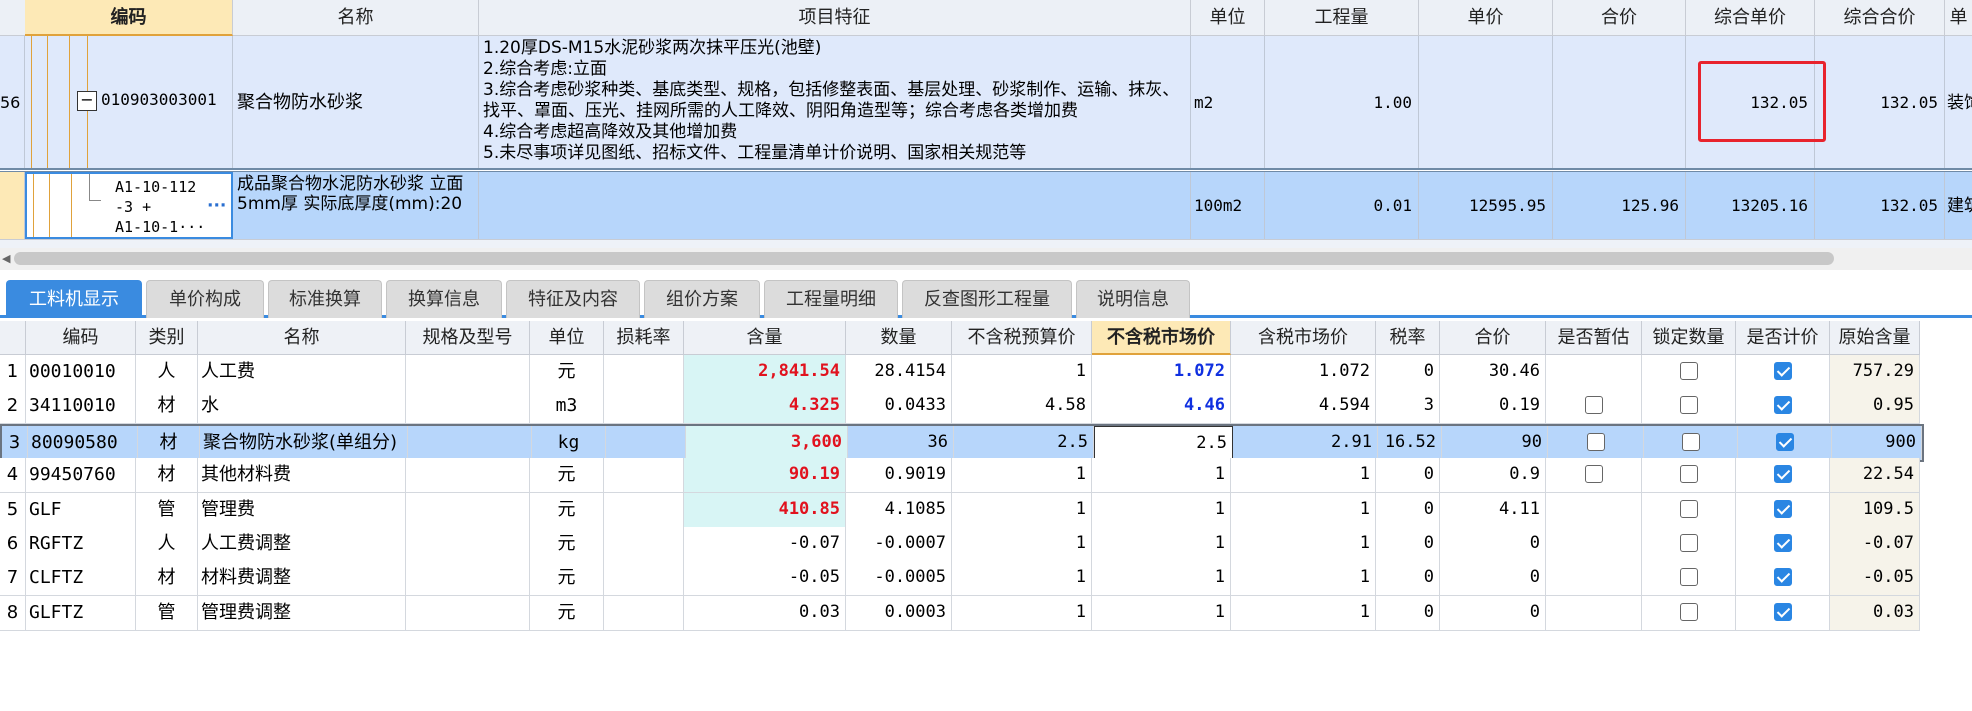 The width and height of the screenshot is (1972, 711). What do you see at coordinates (1493, 406) in the screenshot?
I see `material-total: 0.19` at bounding box center [1493, 406].